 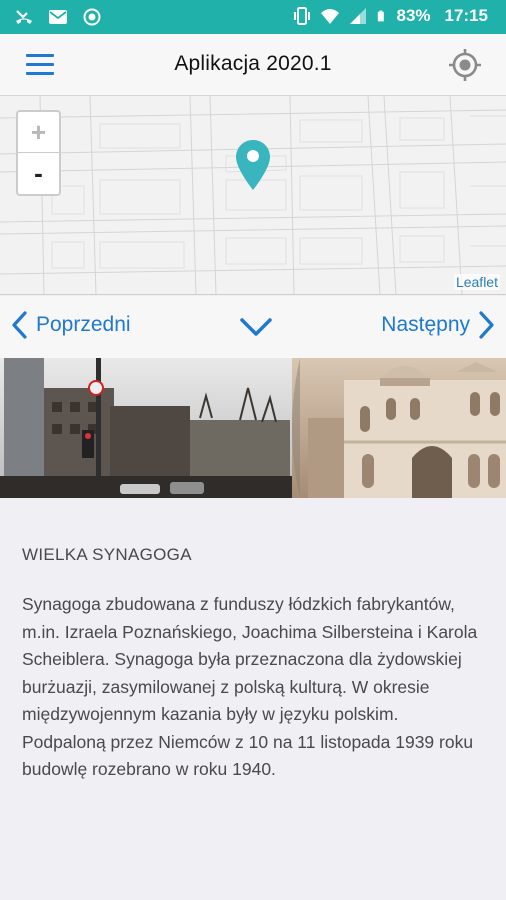 I want to click on record-icon, so click(x=92, y=17).